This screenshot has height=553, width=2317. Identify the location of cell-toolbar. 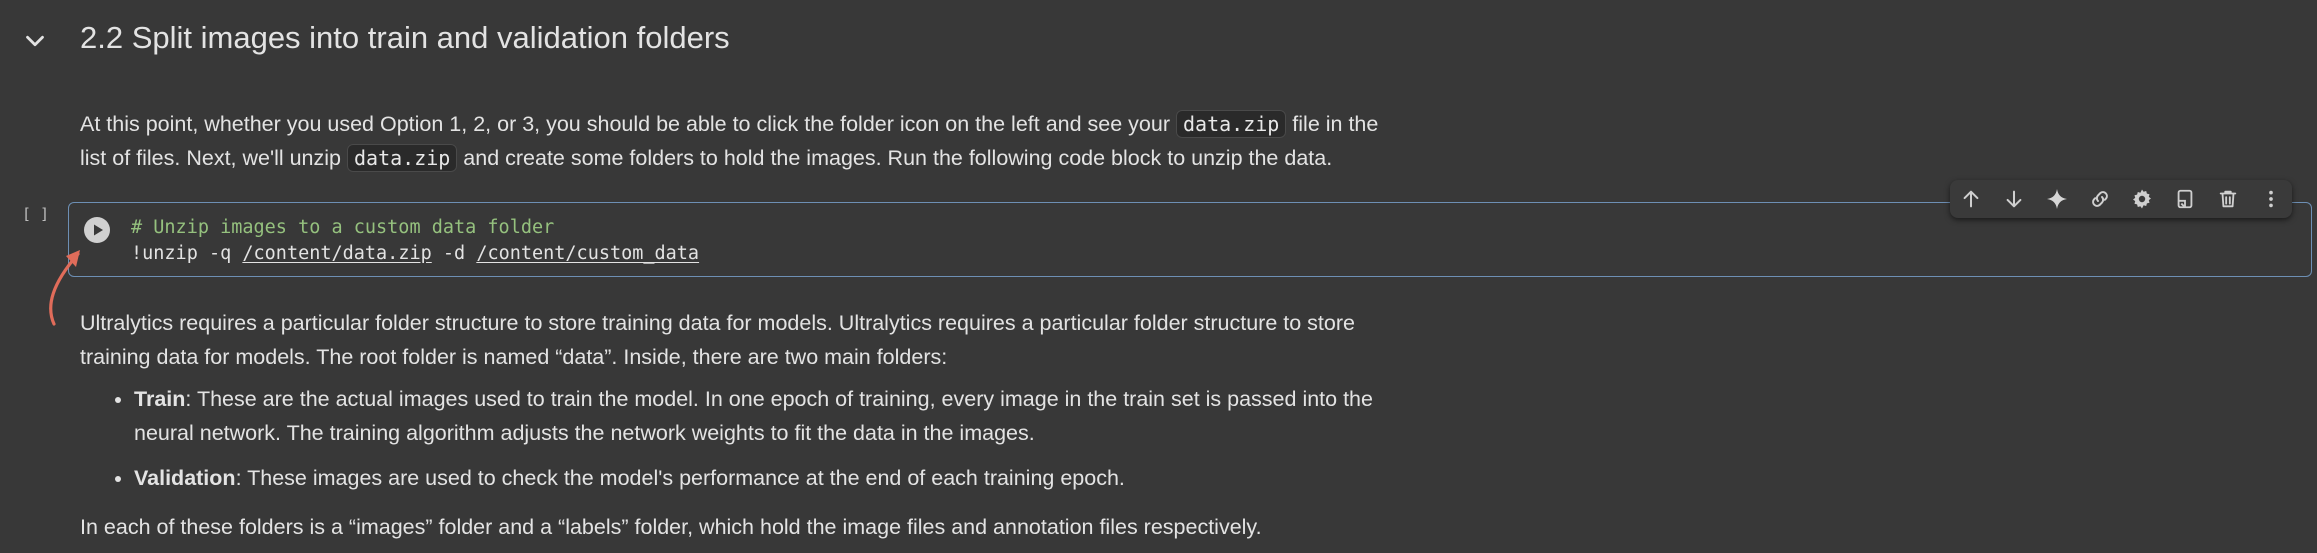
(2121, 199).